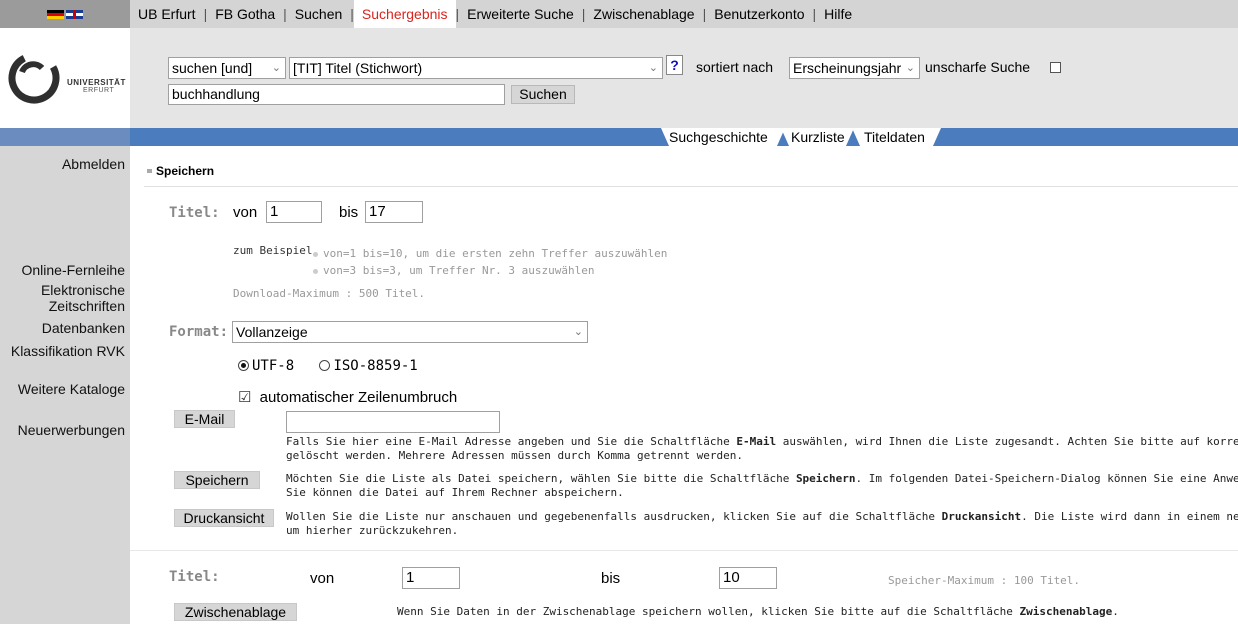 The image size is (1238, 624). I want to click on radio-iso, so click(325, 365).